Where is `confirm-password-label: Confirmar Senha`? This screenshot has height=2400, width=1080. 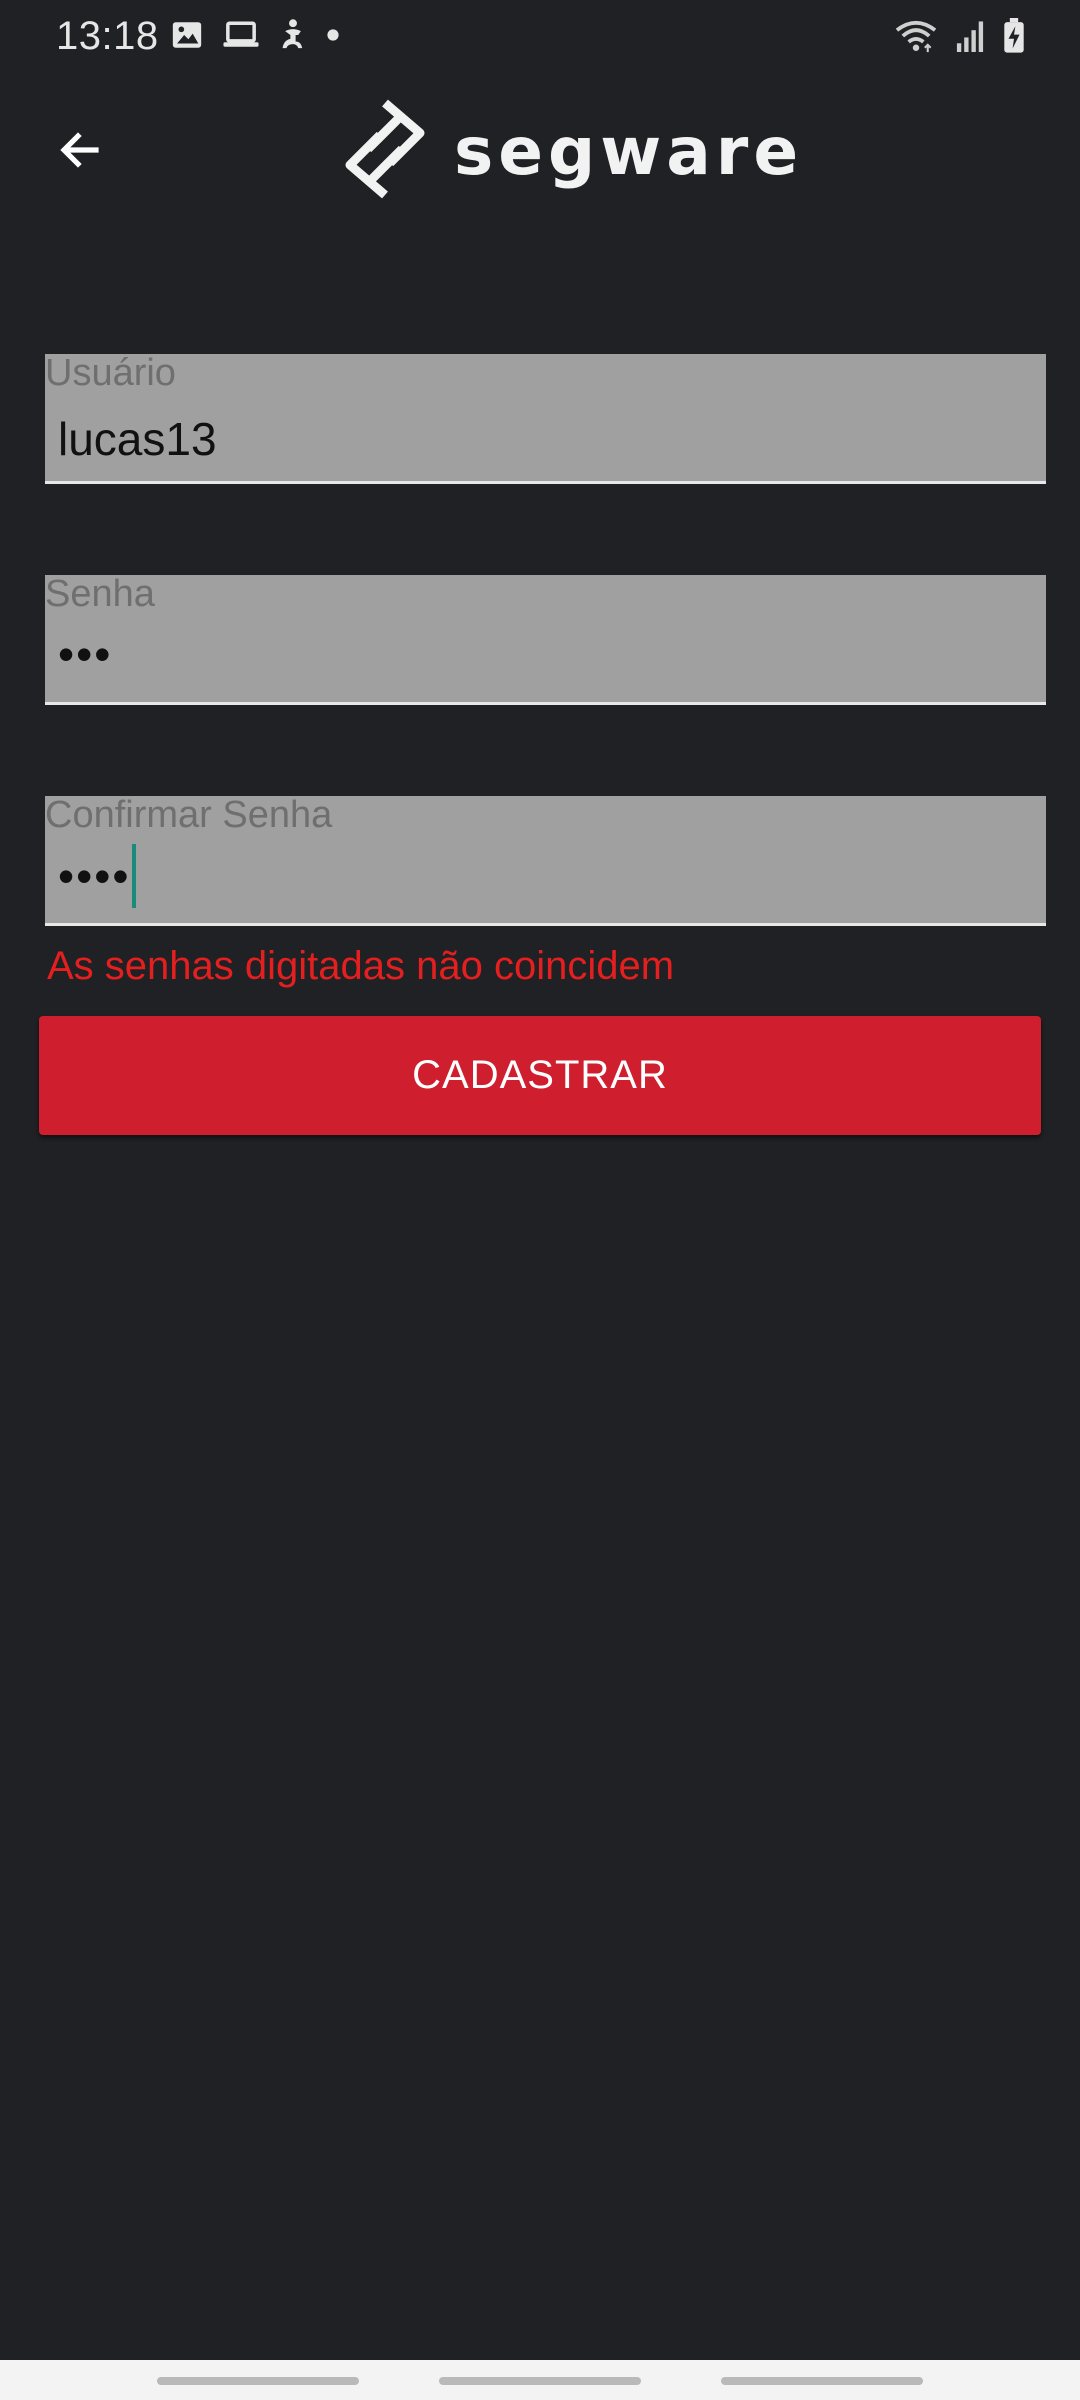 confirm-password-label: Confirmar Senha is located at coordinates (189, 815).